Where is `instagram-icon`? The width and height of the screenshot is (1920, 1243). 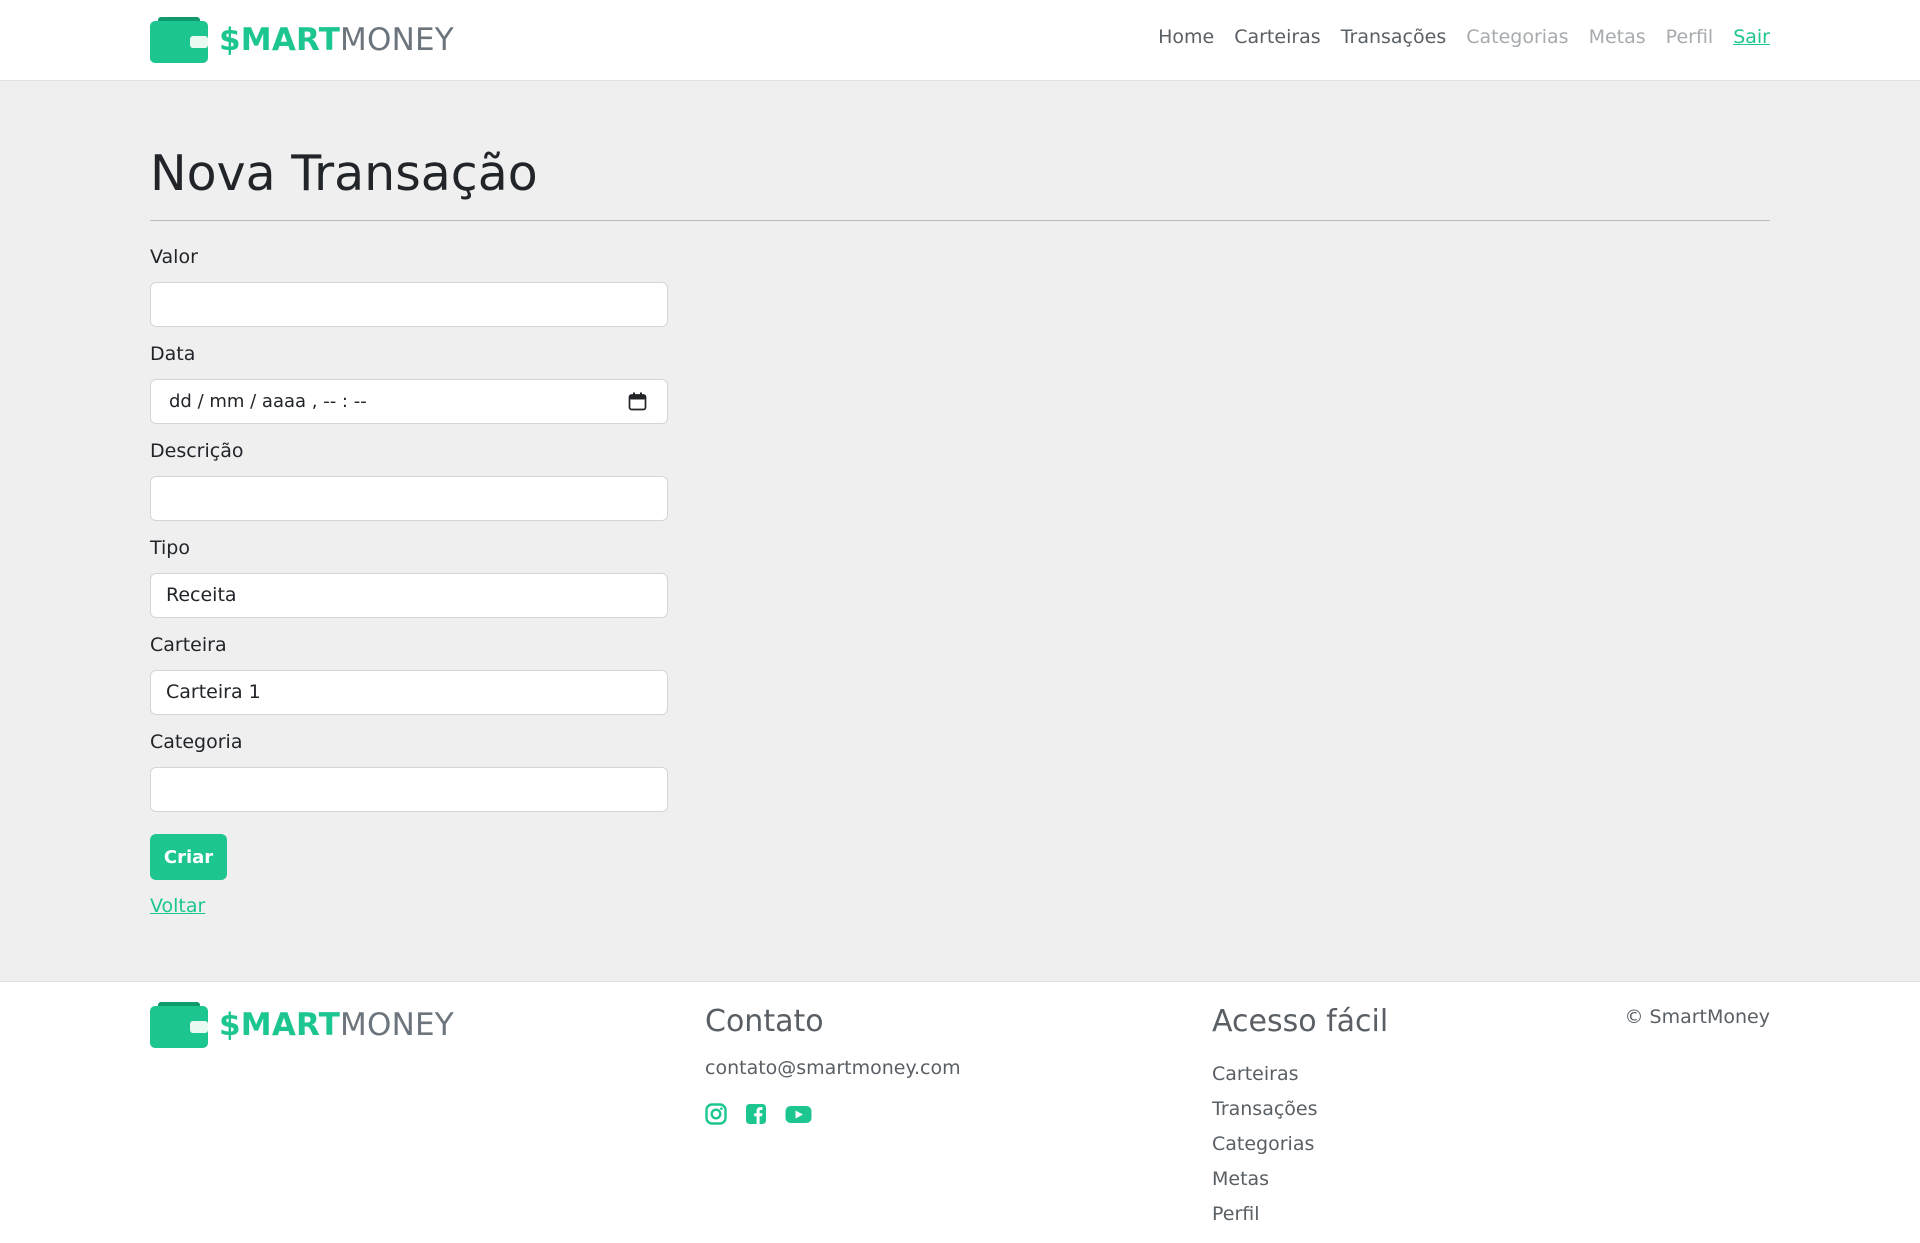 instagram-icon is located at coordinates (716, 1114).